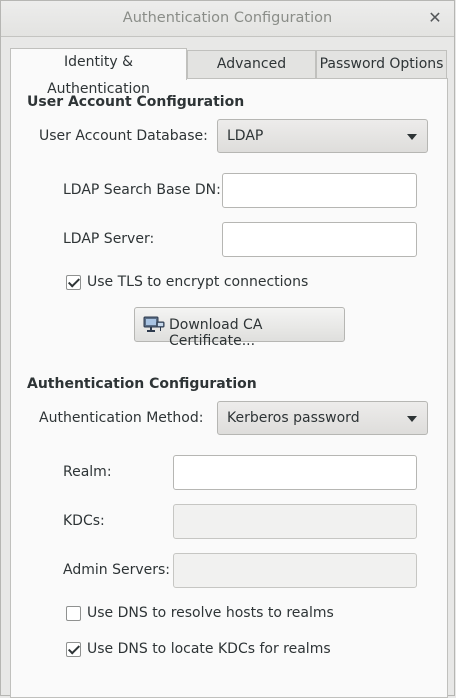 This screenshot has width=456, height=698. I want to click on window-title: Authentication Configuration, so click(227, 18).